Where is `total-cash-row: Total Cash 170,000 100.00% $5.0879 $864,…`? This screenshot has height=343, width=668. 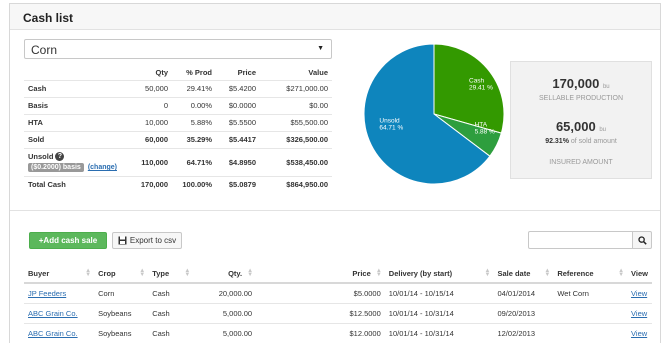 total-cash-row: Total Cash 170,000 100.00% $5.0879 $864,… is located at coordinates (178, 184).